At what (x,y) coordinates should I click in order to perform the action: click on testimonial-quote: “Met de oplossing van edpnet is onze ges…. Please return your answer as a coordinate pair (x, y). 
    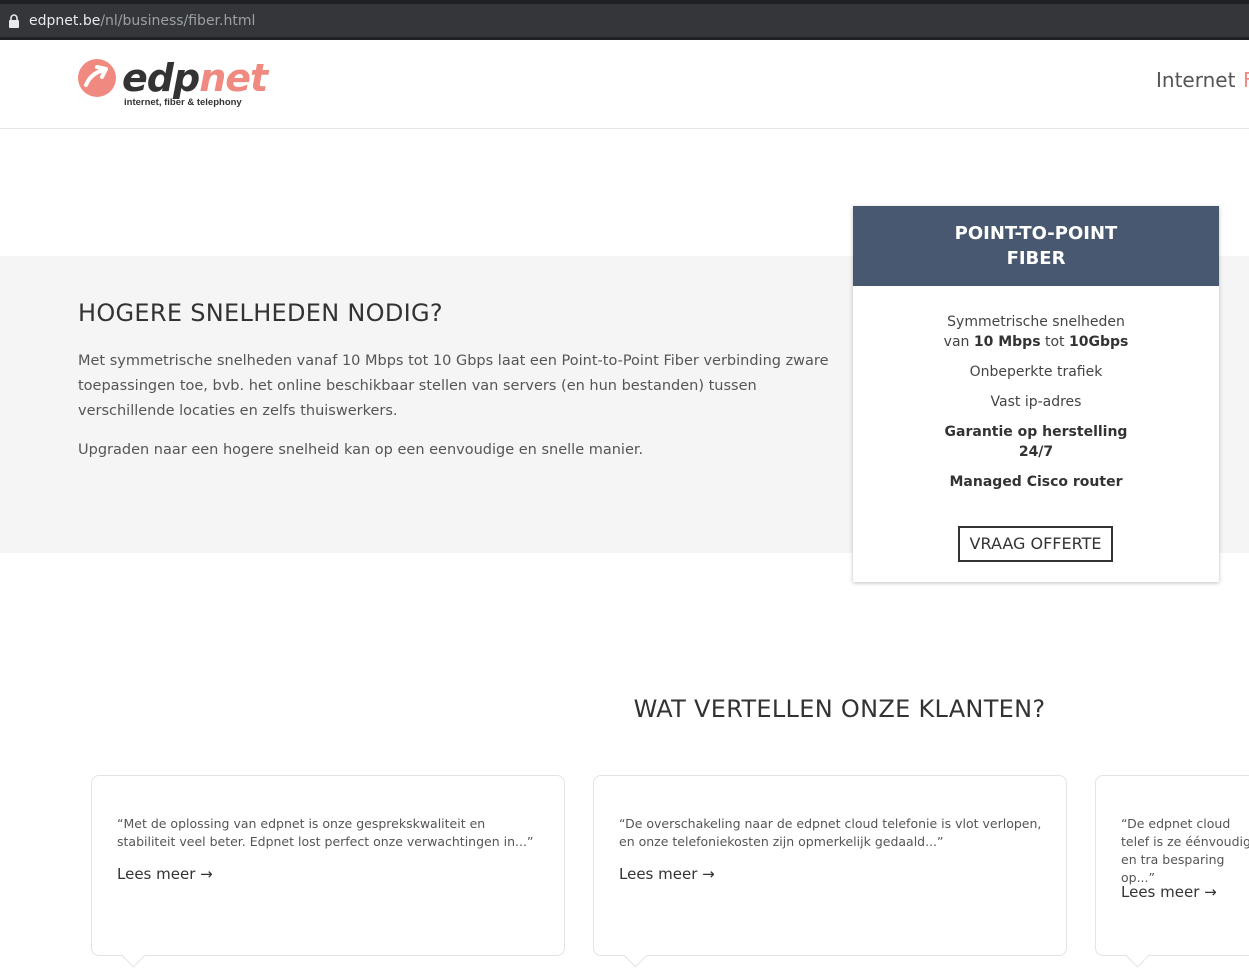
    Looking at the image, I should click on (325, 832).